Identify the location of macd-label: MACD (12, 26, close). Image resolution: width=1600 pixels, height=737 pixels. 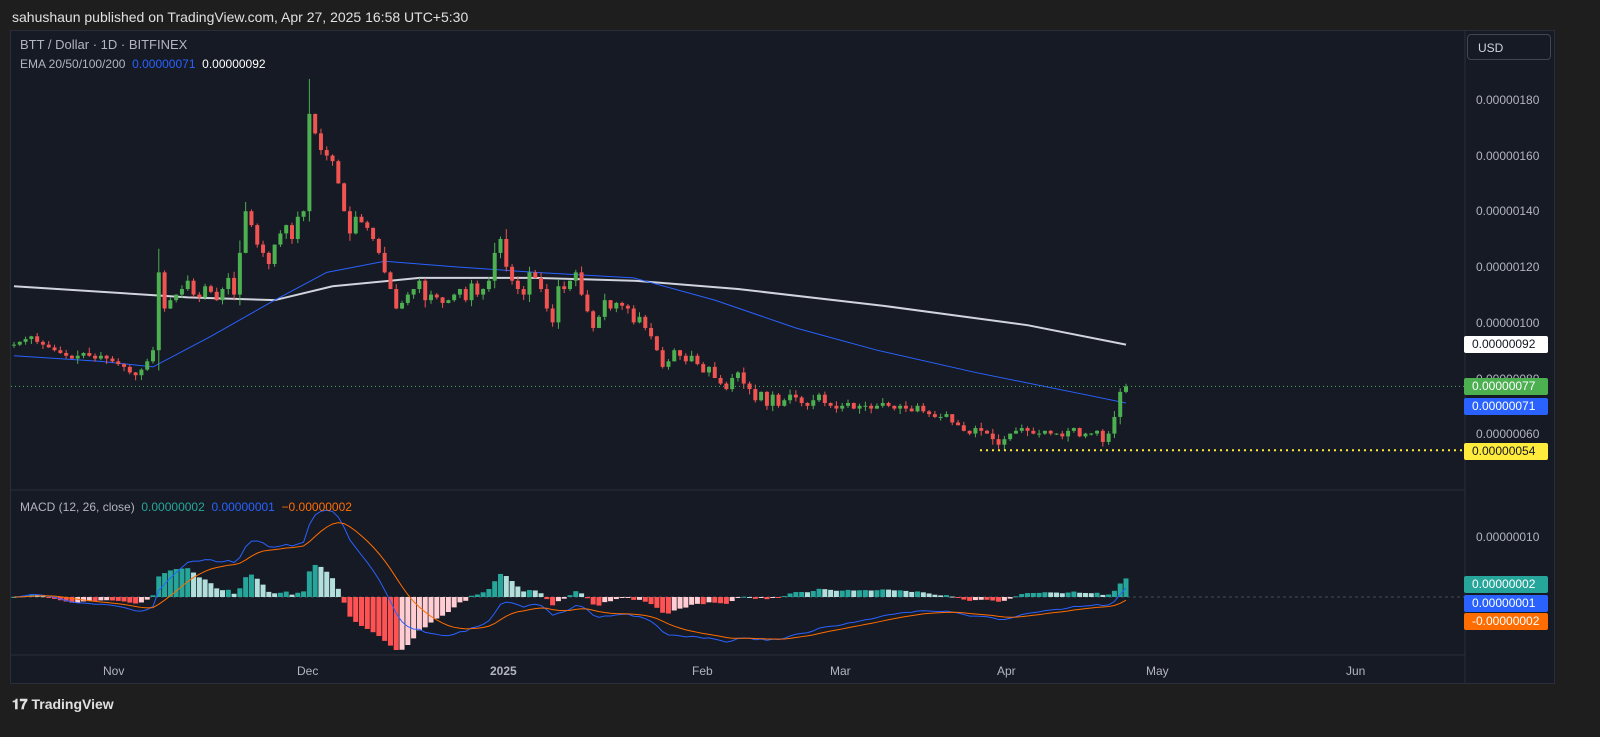
(77, 507).